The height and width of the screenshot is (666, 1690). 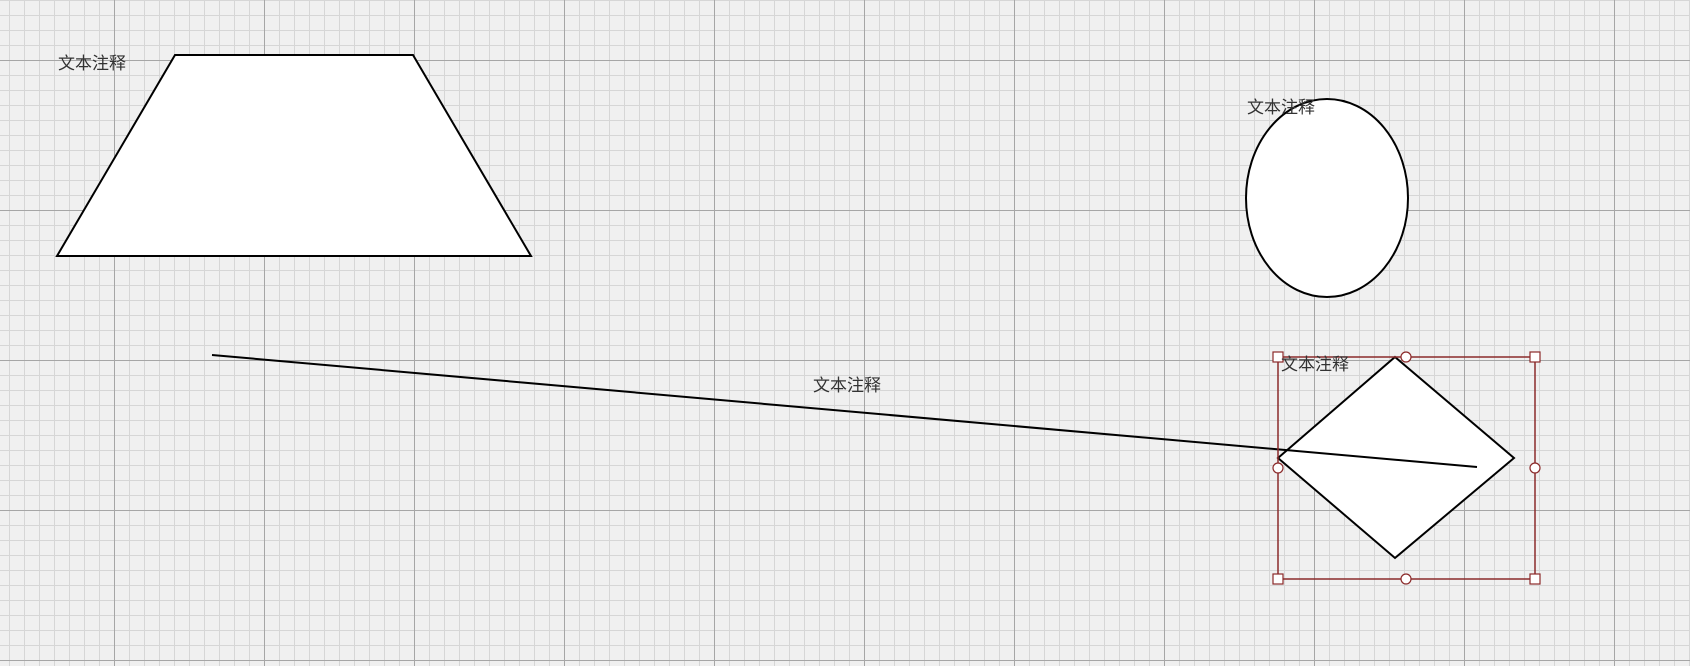 What do you see at coordinates (1535, 468) in the screenshot?
I see `resize-handle-right-middle` at bounding box center [1535, 468].